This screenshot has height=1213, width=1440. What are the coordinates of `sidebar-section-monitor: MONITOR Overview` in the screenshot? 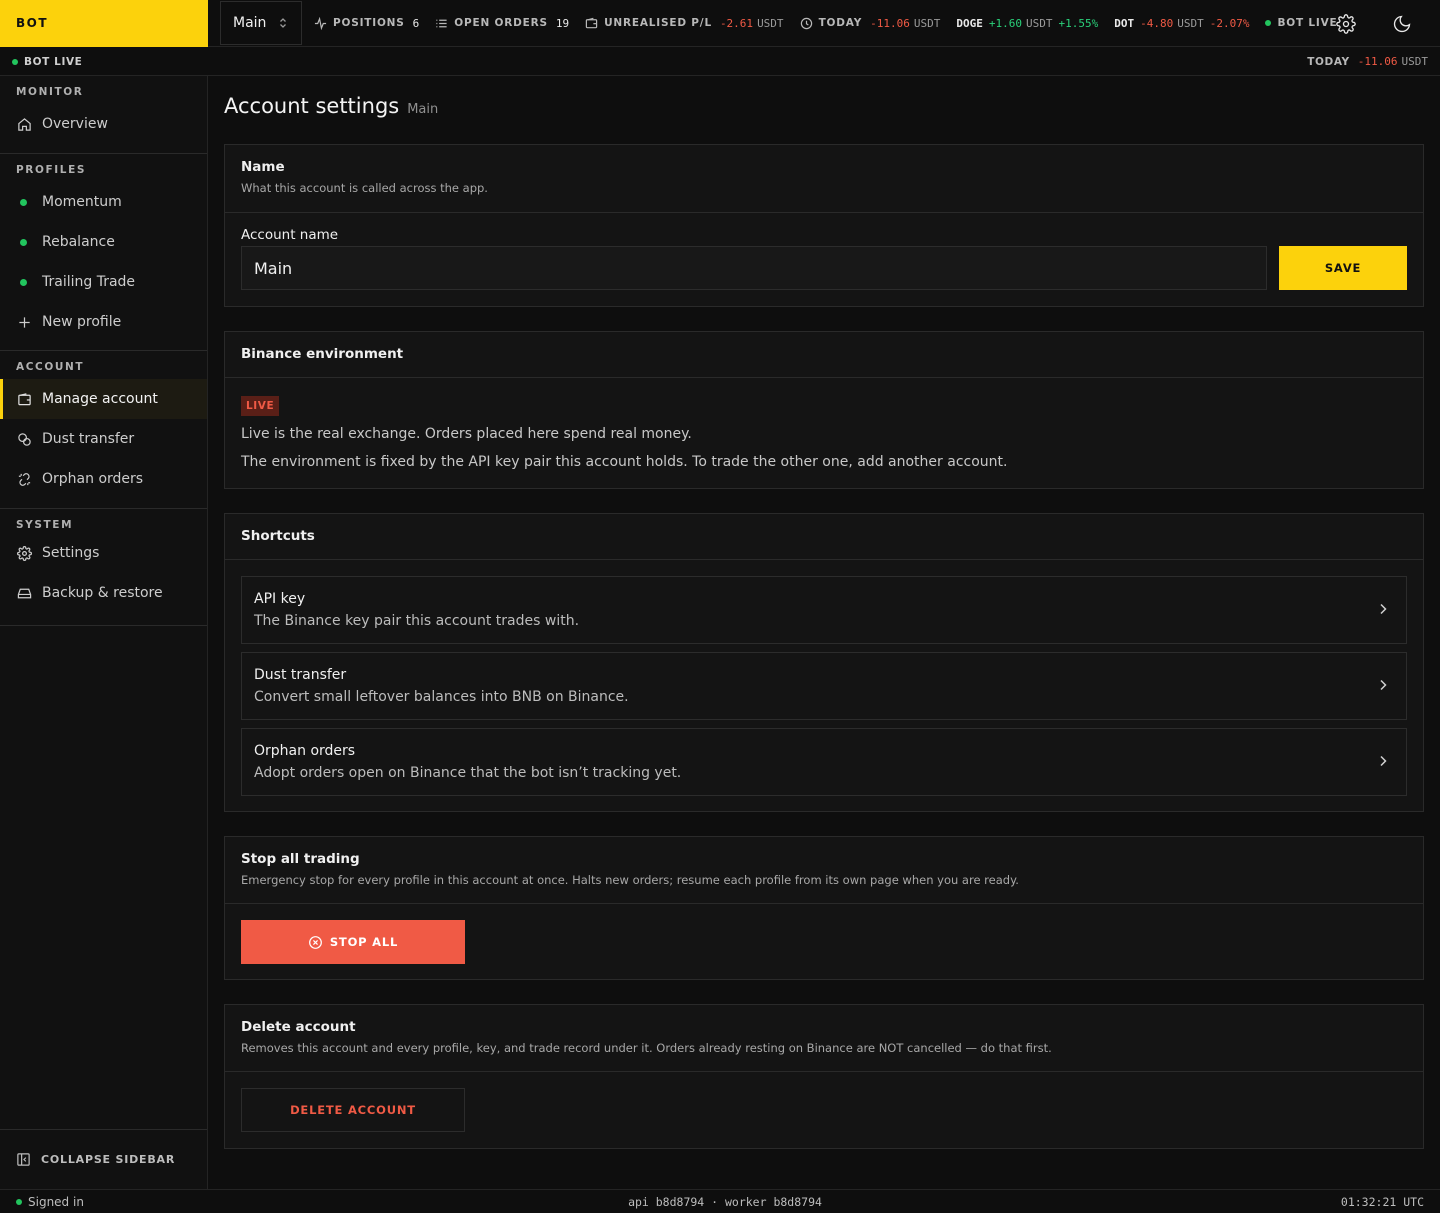 It's located at (103, 115).